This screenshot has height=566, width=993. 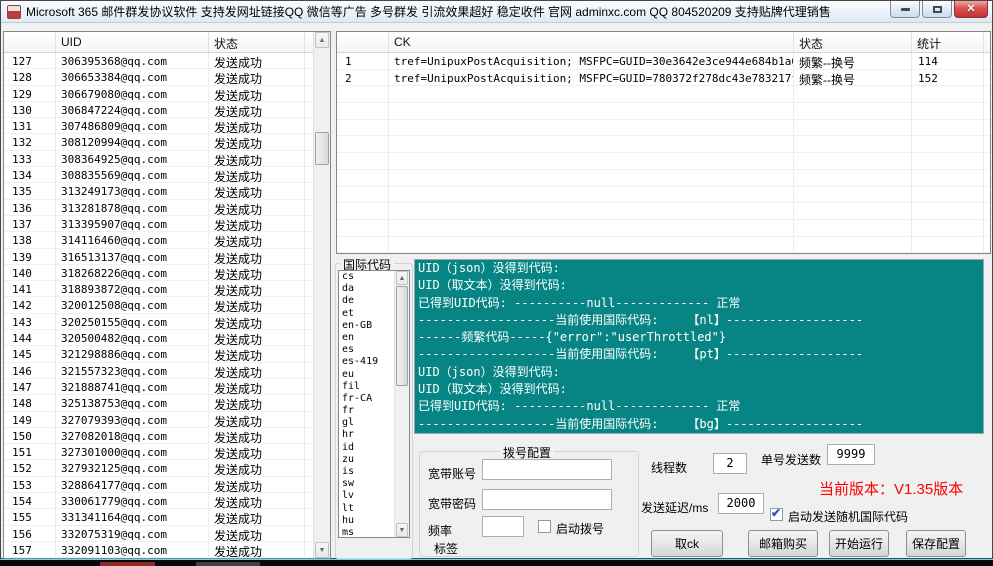 I want to click on table-row: 141 318893872@qq.com 发送成功, so click(x=158, y=289).